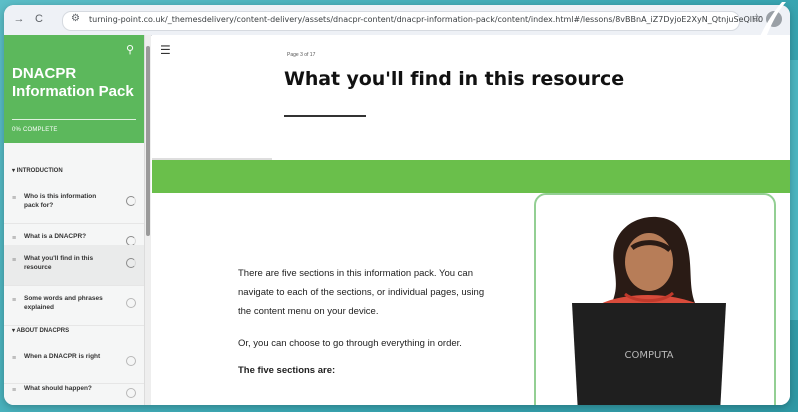 This screenshot has width=798, height=412. What do you see at coordinates (63, 303) in the screenshot?
I see `lesson-label: Some words and phrases explained` at bounding box center [63, 303].